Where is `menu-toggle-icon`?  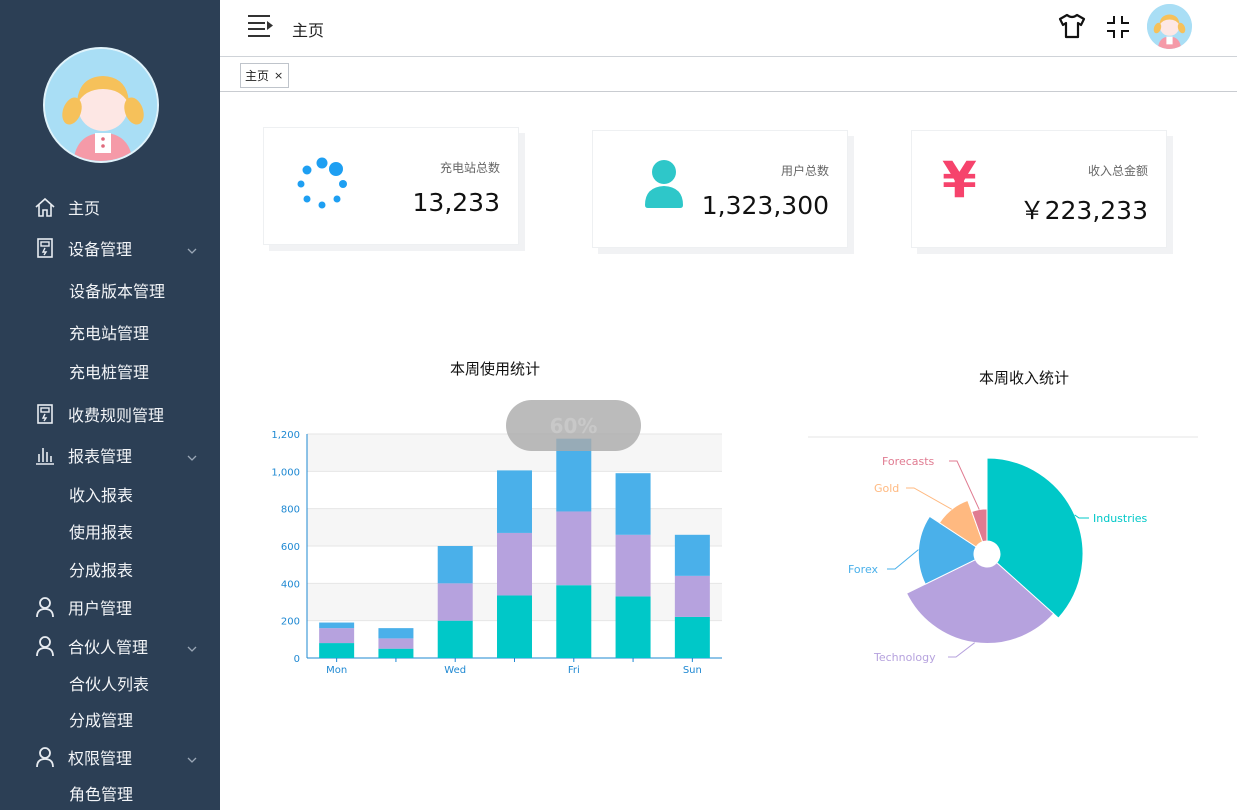 menu-toggle-icon is located at coordinates (261, 26).